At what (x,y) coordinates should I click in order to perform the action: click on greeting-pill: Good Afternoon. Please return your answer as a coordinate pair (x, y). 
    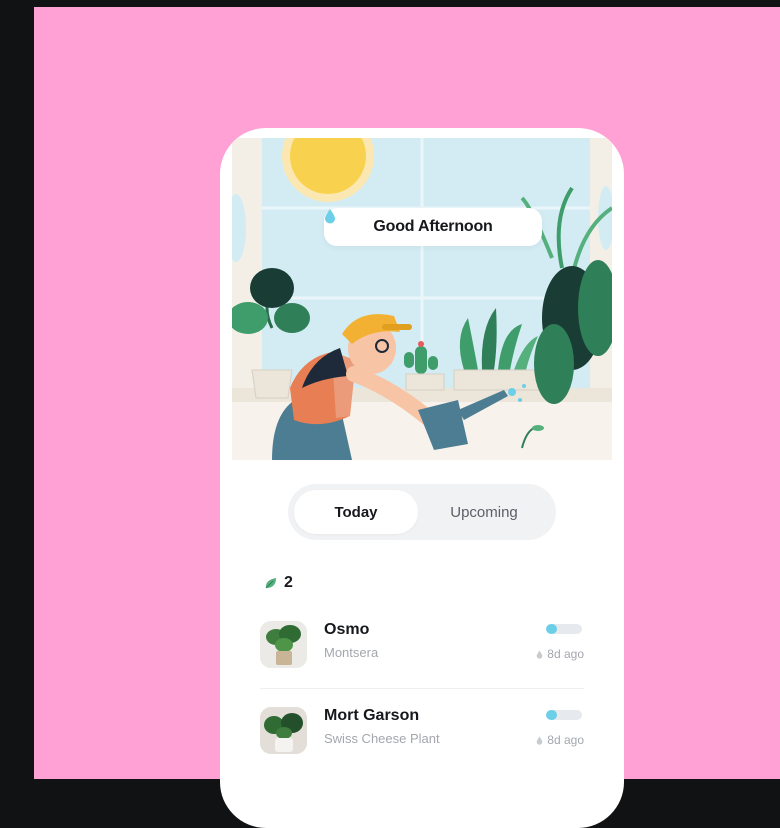
    Looking at the image, I should click on (433, 227).